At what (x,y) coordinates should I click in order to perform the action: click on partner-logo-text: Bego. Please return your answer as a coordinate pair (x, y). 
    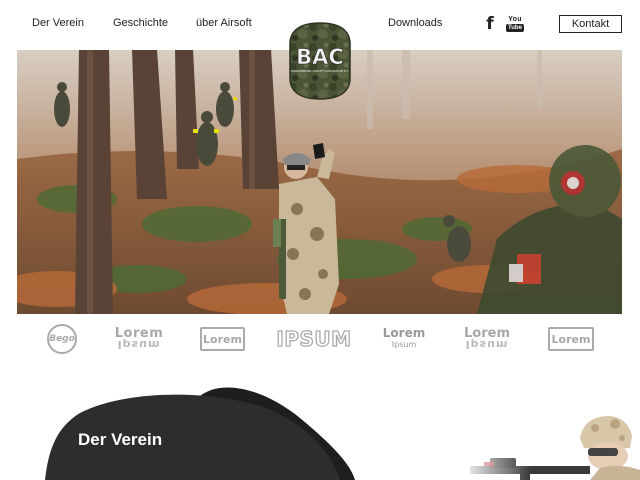
    Looking at the image, I should click on (62, 339).